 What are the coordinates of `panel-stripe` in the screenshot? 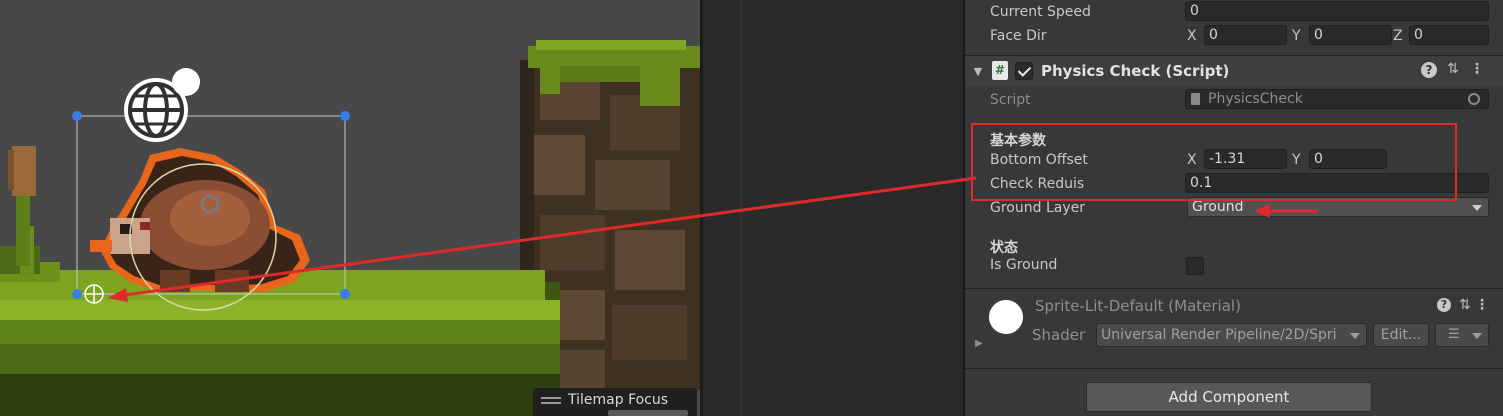 It's located at (741, 208).